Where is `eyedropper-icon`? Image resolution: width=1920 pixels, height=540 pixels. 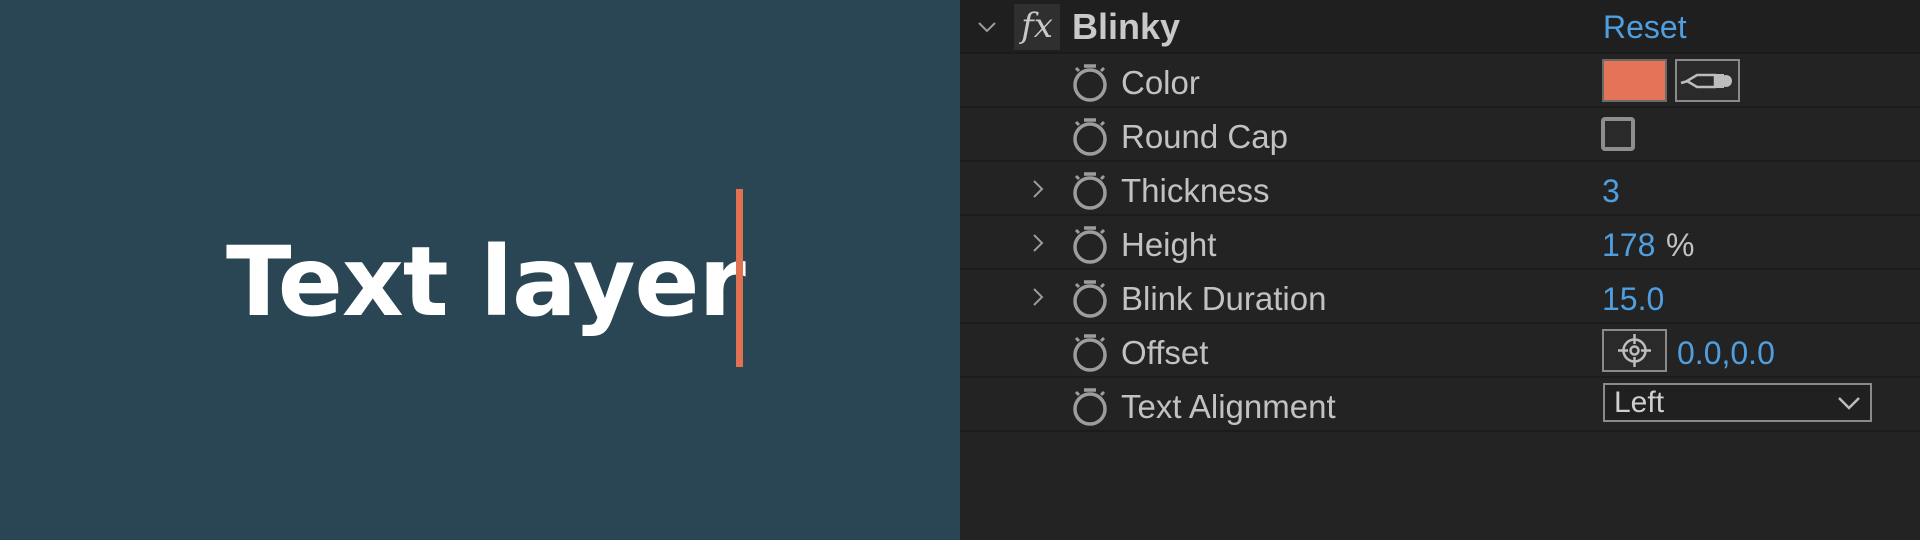 eyedropper-icon is located at coordinates (1706, 81).